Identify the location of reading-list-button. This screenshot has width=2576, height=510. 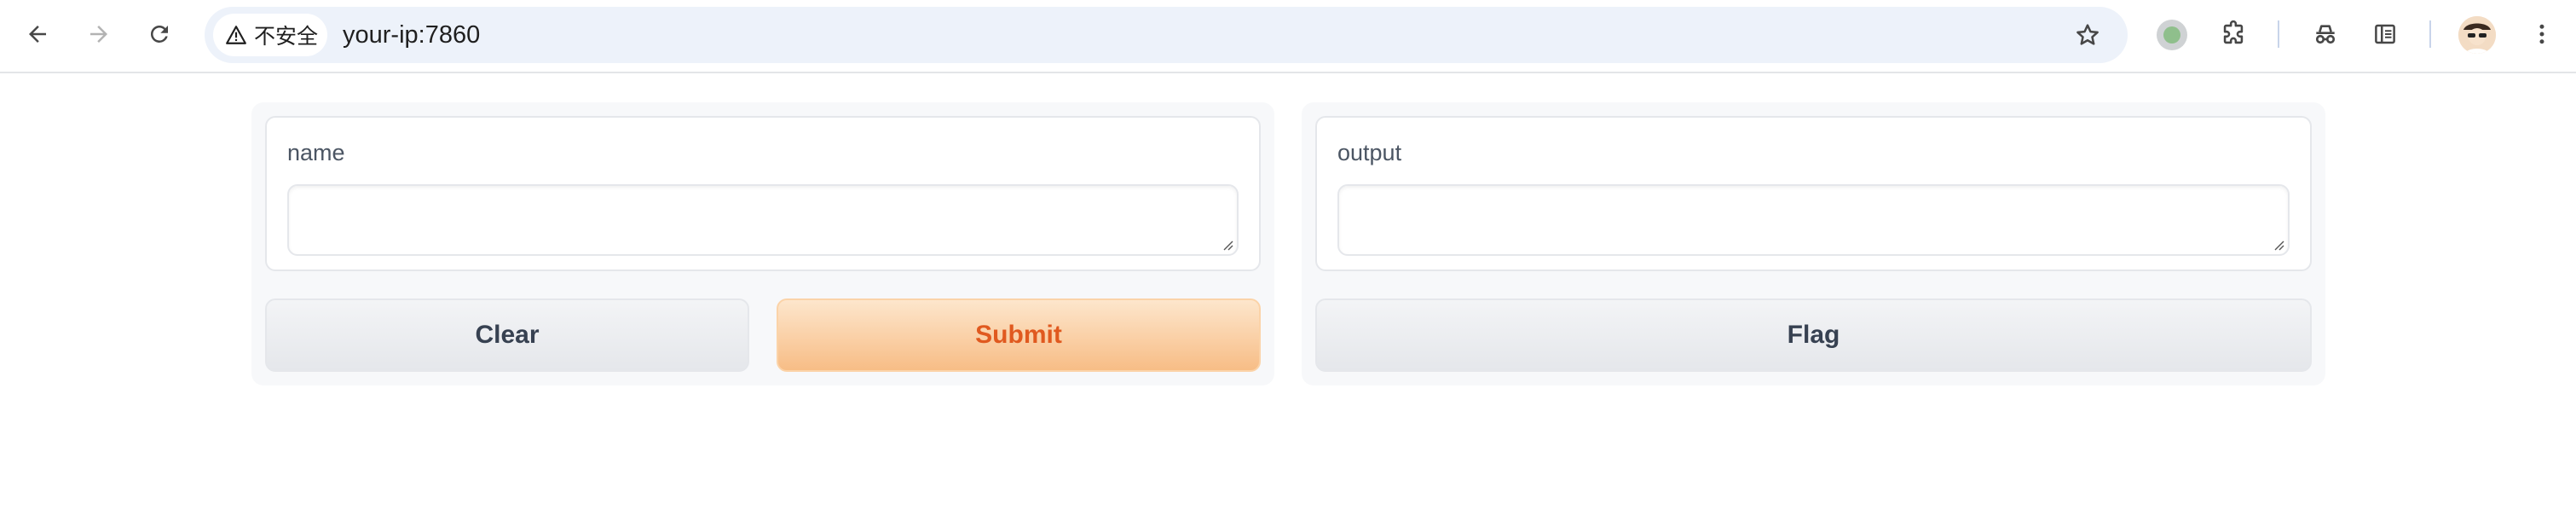
(2385, 34).